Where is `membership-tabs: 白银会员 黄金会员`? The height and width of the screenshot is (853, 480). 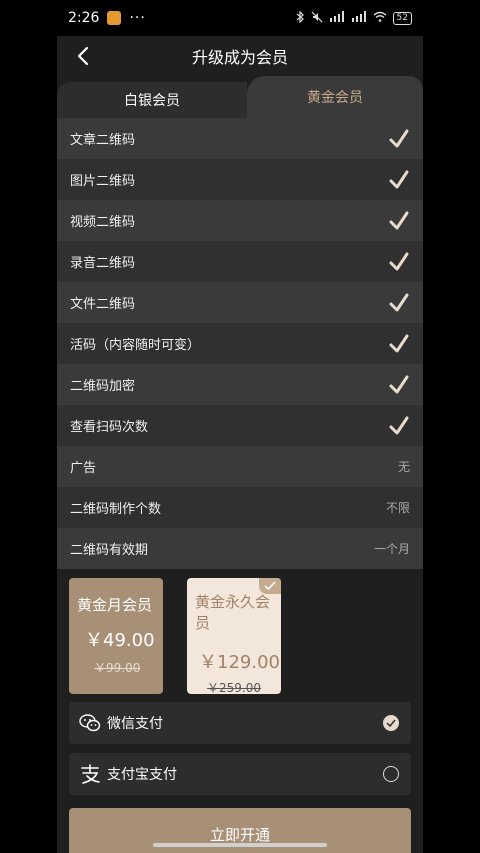 membership-tabs: 白银会员 黄金会员 is located at coordinates (240, 97).